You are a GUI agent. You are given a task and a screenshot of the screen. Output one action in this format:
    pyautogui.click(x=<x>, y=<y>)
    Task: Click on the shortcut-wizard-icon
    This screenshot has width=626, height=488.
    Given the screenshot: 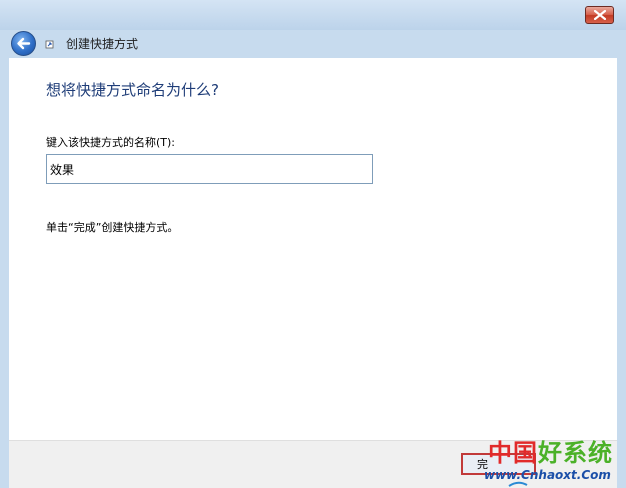 What is the action you would take?
    pyautogui.click(x=49, y=44)
    